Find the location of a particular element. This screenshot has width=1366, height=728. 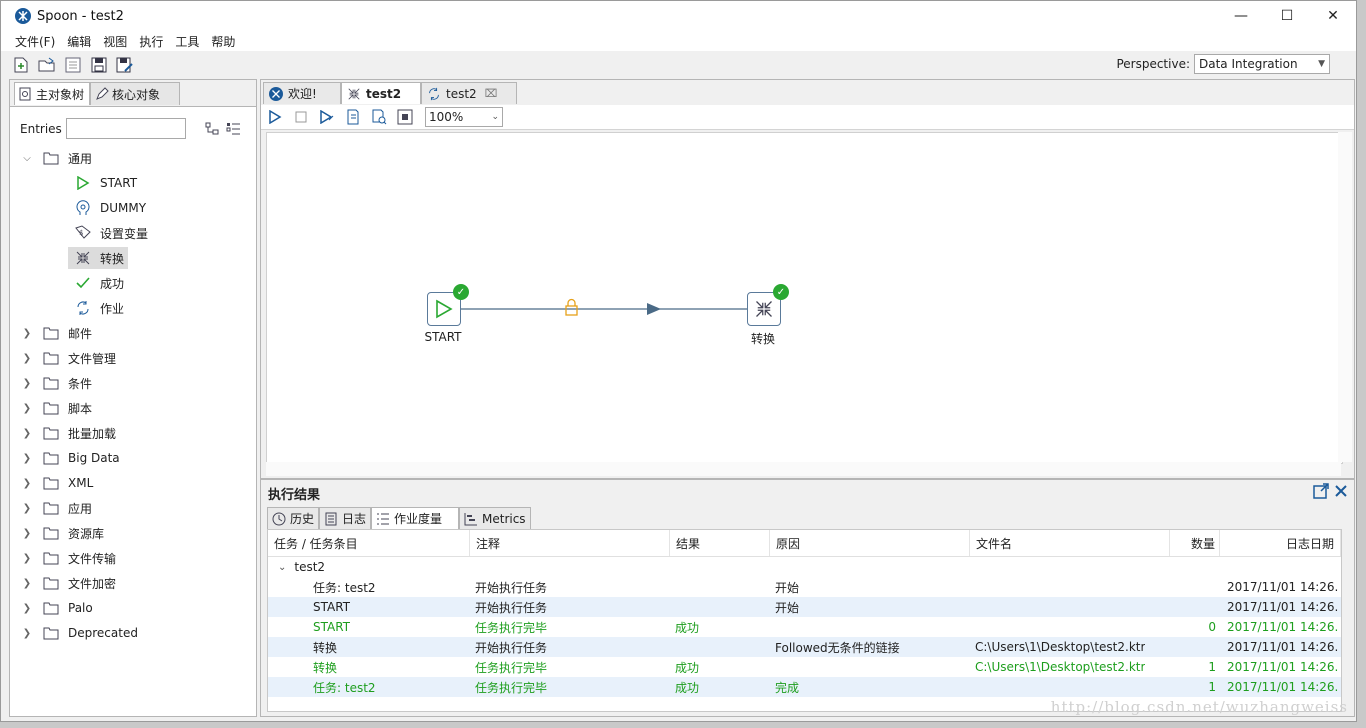

tree-folder-label: Big Data is located at coordinates (94, 458).